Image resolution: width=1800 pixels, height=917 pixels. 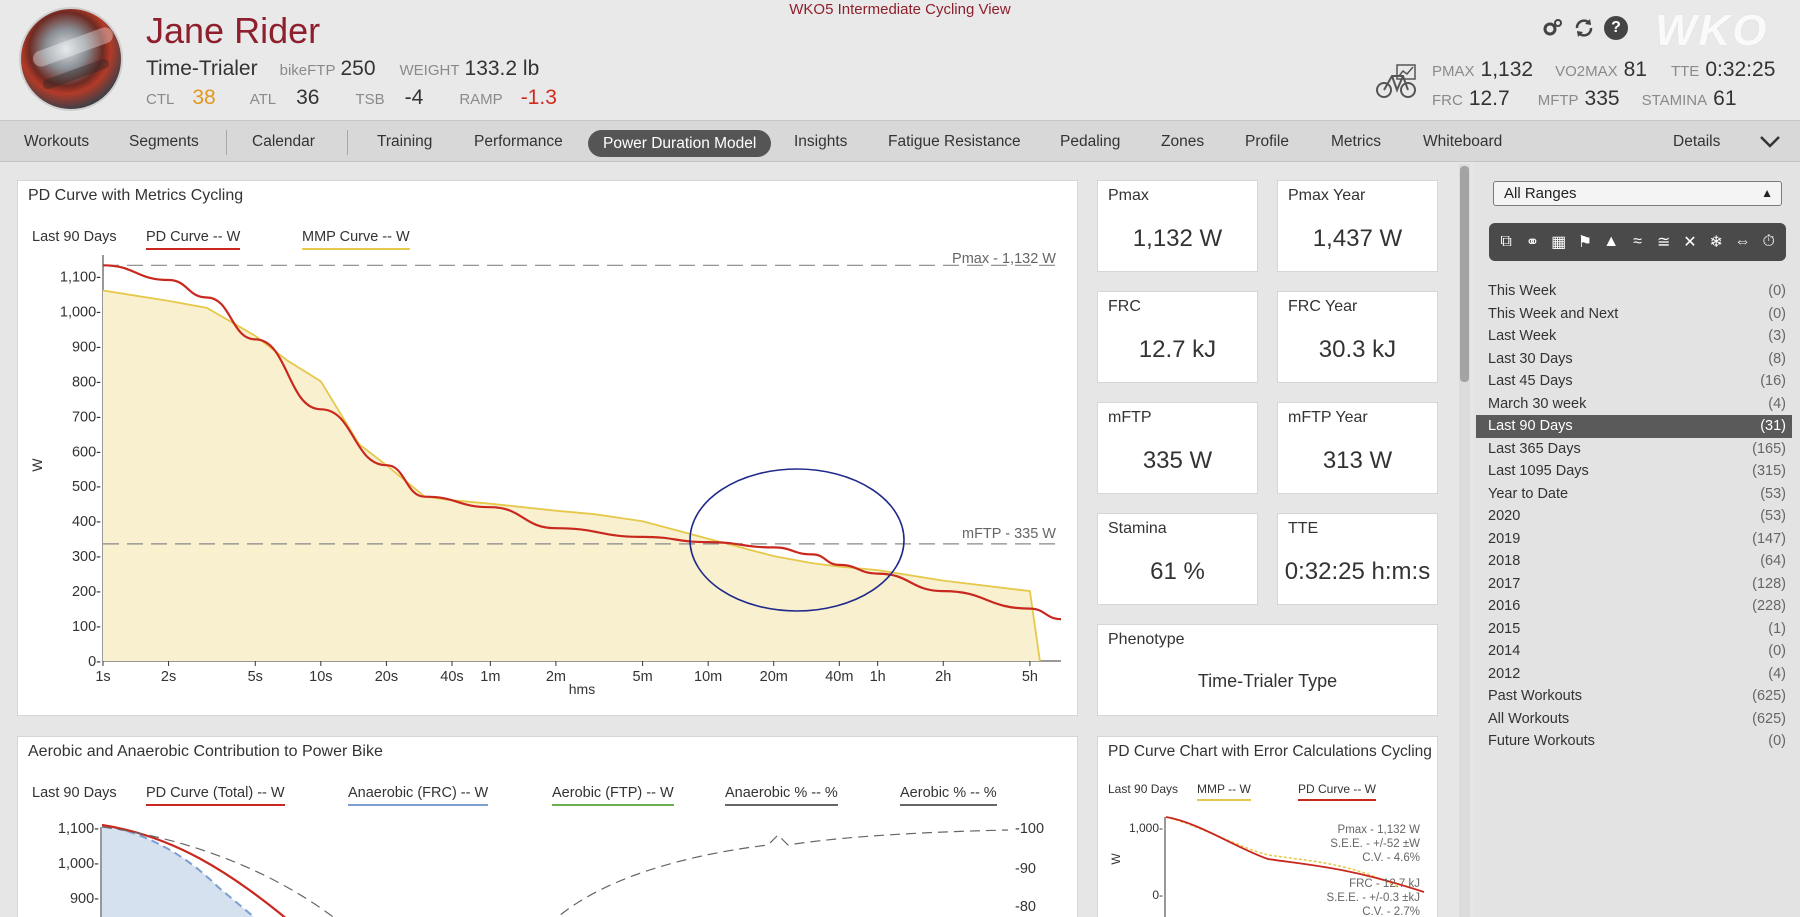 I want to click on range-item-label: Last Week, so click(x=1522, y=336).